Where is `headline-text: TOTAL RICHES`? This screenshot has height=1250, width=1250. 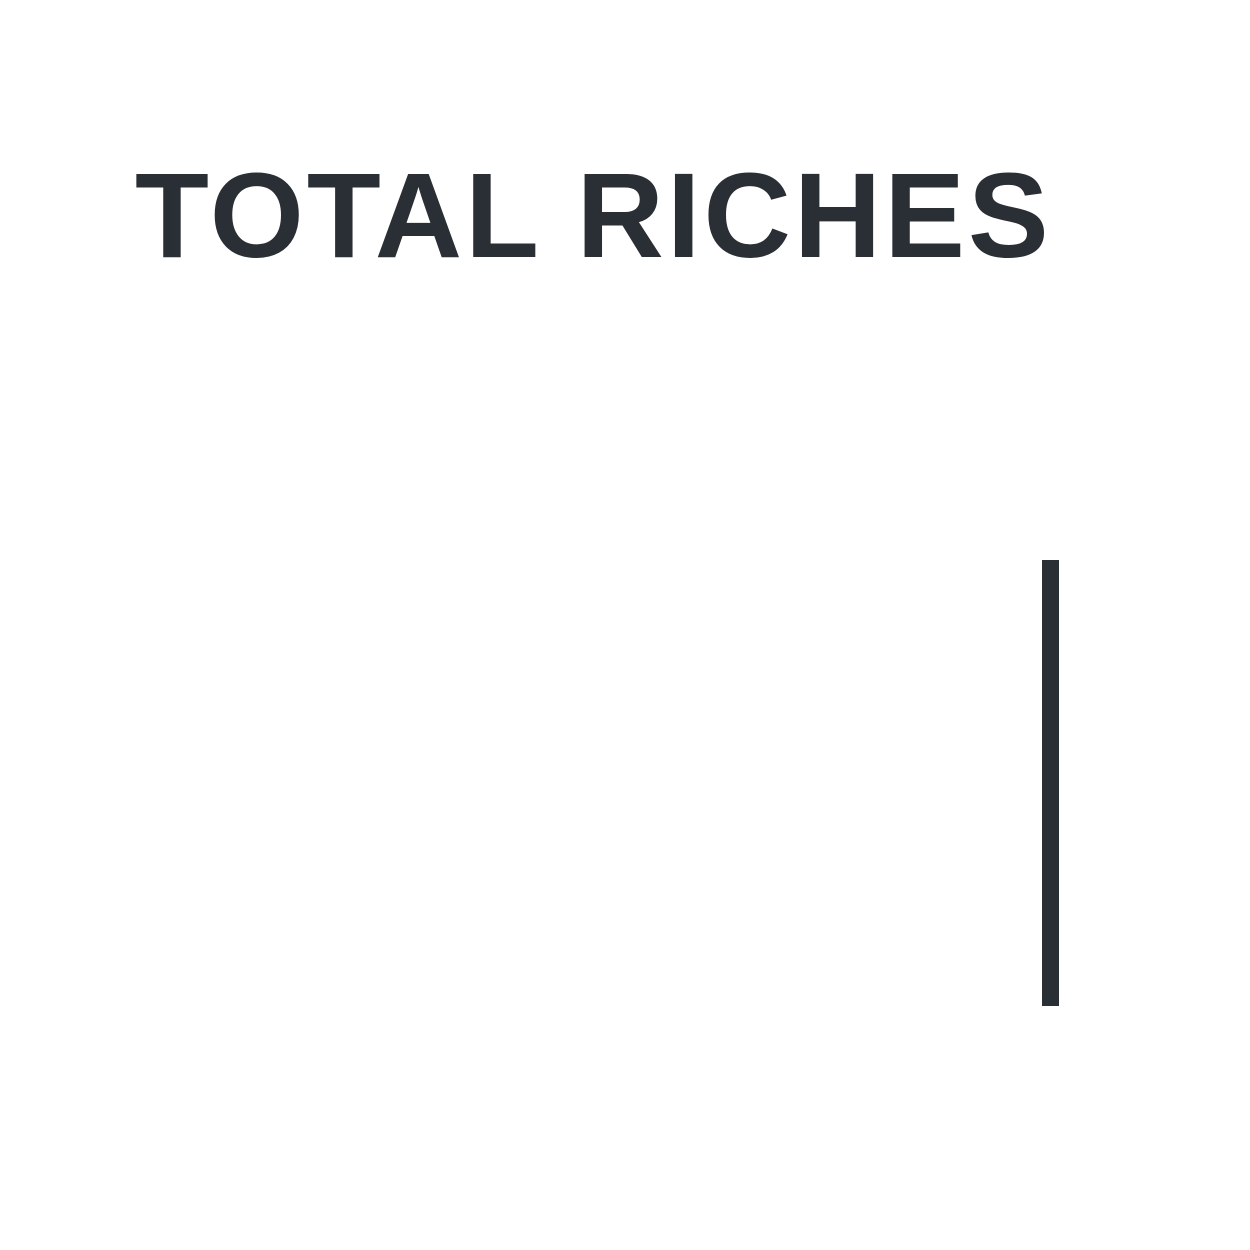
headline-text: TOTAL RICHES is located at coordinates (593, 215).